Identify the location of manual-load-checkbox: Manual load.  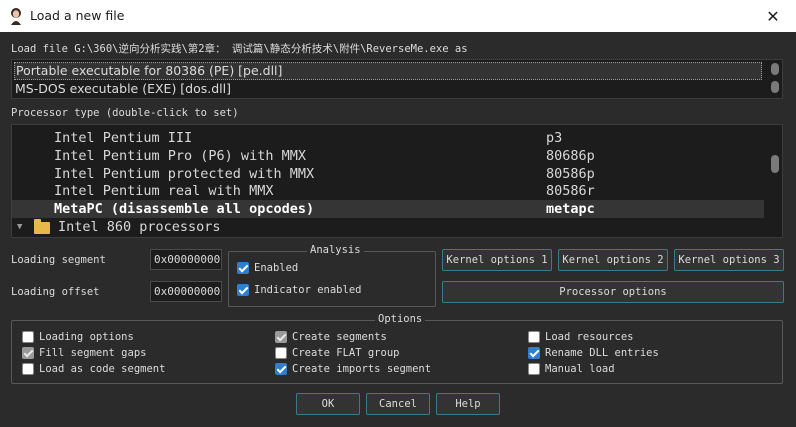
(571, 369).